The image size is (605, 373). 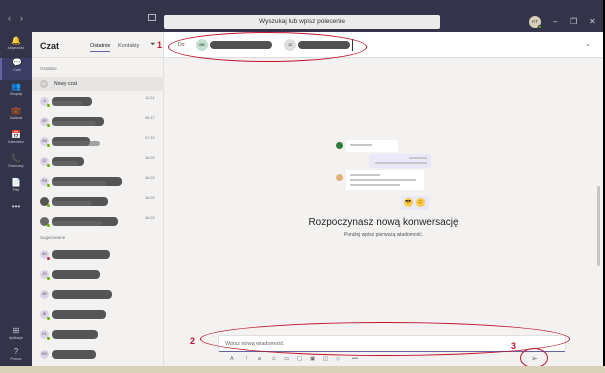 I want to click on help-icon: ?, so click(x=16, y=351).